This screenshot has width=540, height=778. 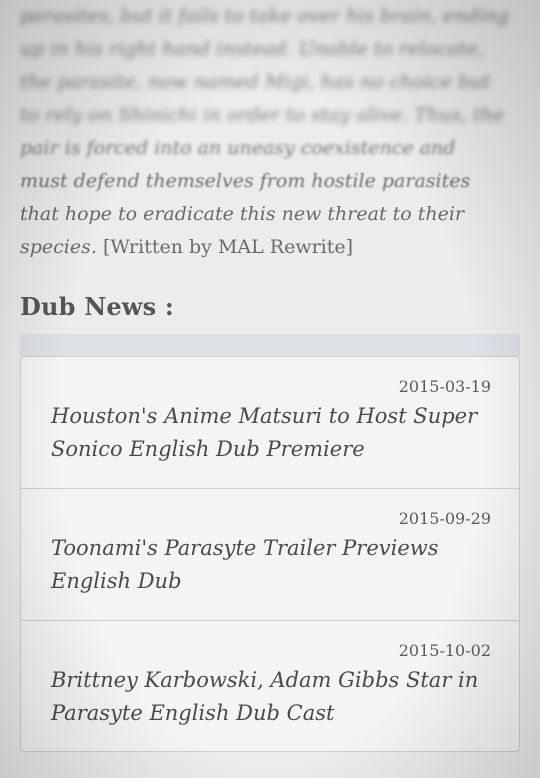 I want to click on news-date: 2015-03-19, so click(x=444, y=386).